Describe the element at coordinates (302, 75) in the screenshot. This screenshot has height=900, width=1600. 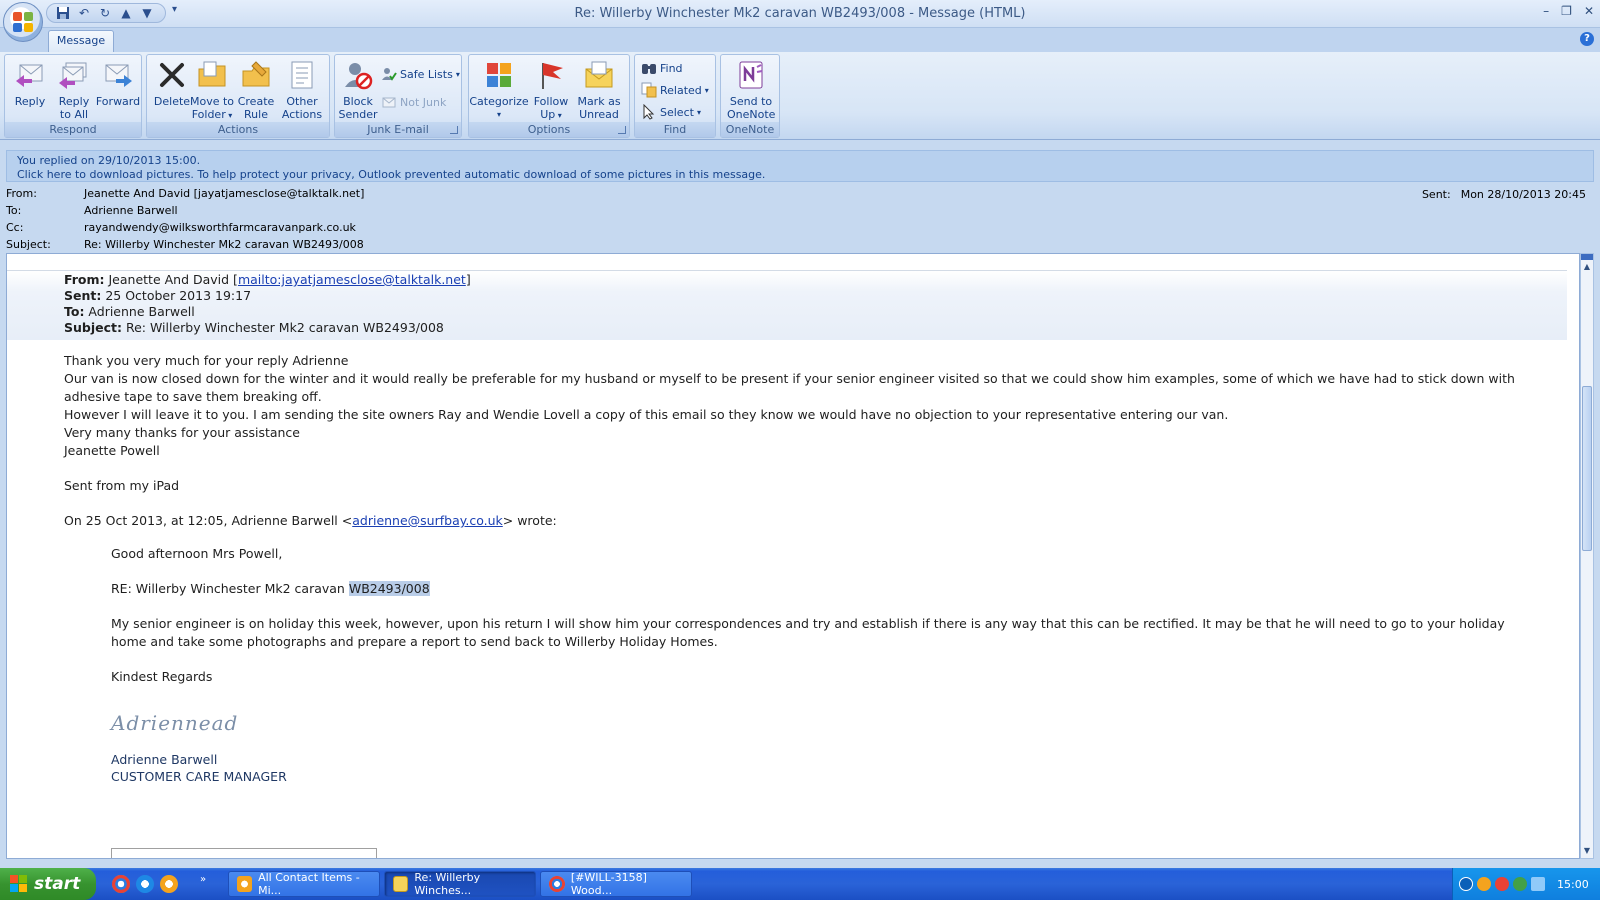
I see `other-actions-icon` at that location.